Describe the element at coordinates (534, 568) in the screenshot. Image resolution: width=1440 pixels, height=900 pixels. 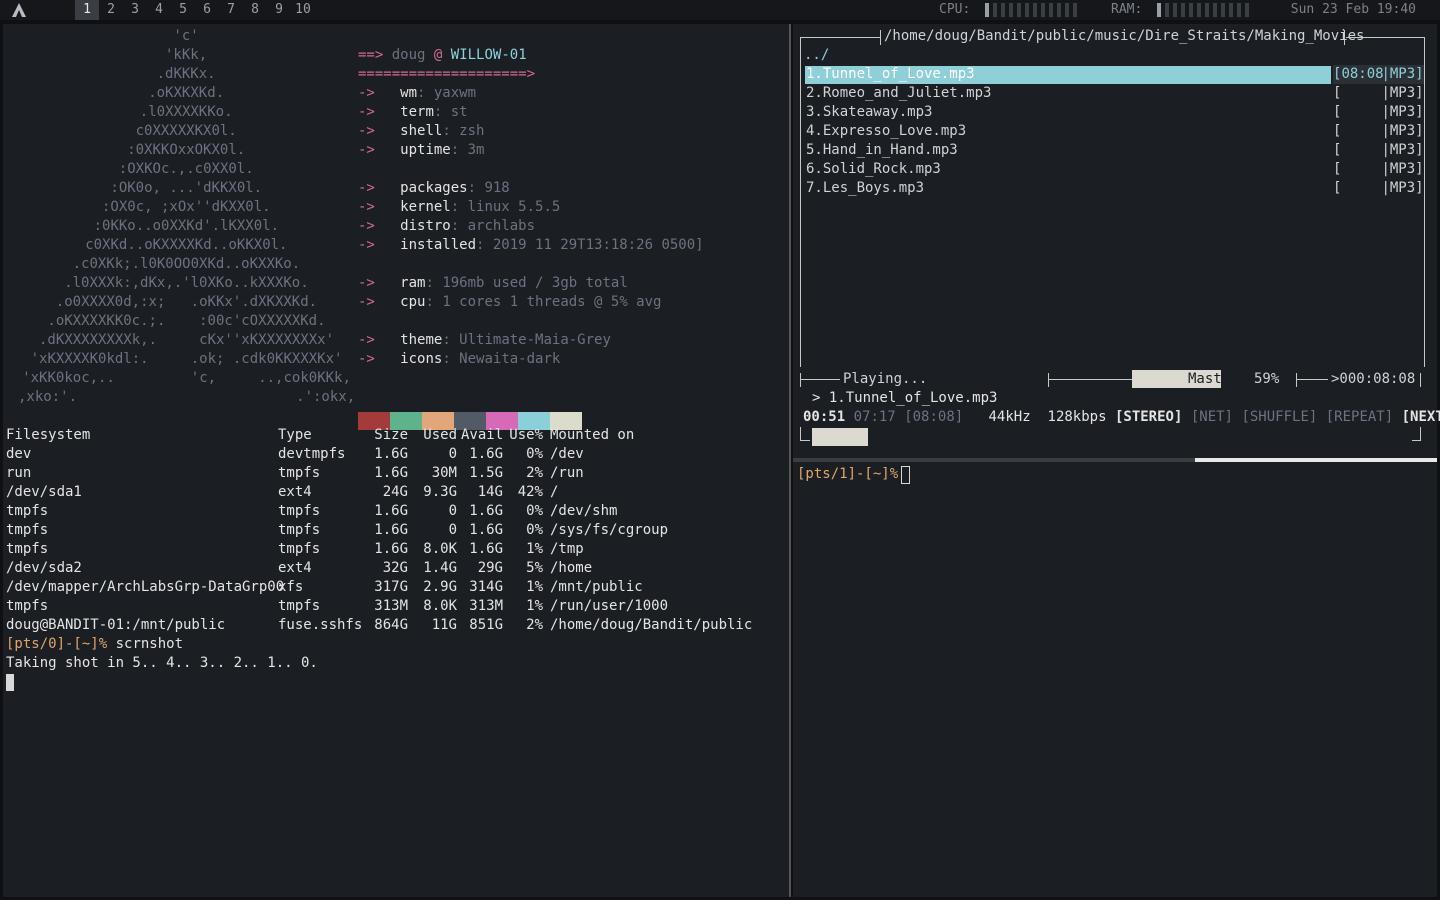
I see `df-row-cell: 5%` at that location.